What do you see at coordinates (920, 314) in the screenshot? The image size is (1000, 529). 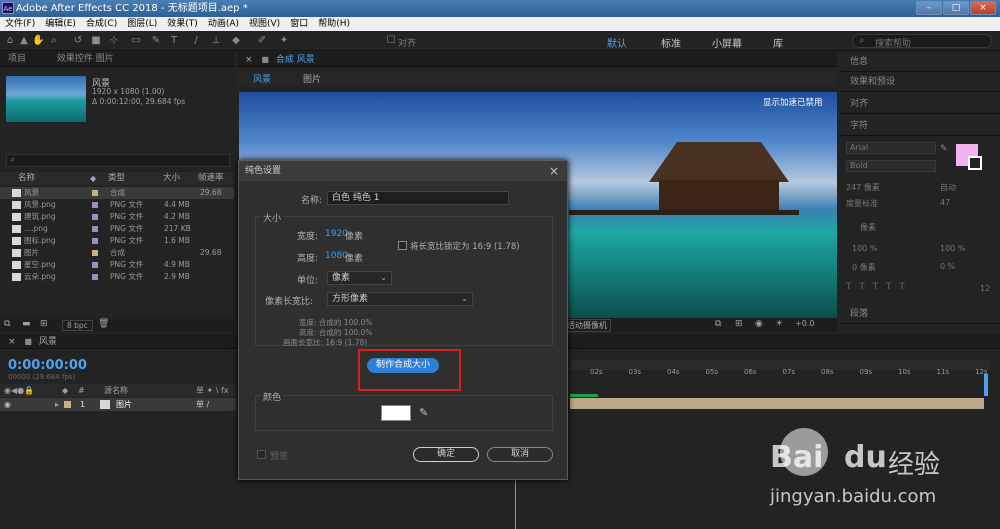 I see `panel-paragraph: 段落` at bounding box center [920, 314].